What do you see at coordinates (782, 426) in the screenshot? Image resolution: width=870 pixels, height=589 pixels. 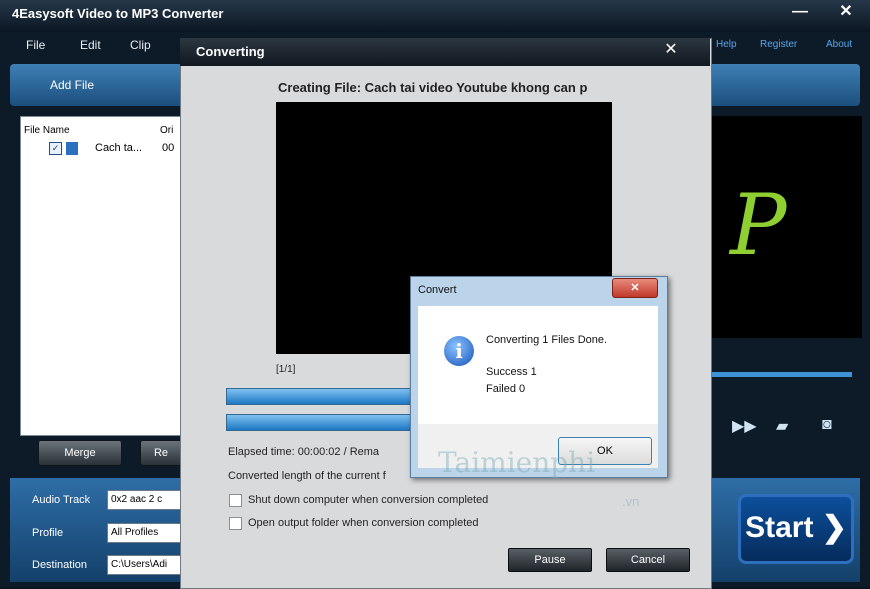 I see `folder-icon: ▰` at bounding box center [782, 426].